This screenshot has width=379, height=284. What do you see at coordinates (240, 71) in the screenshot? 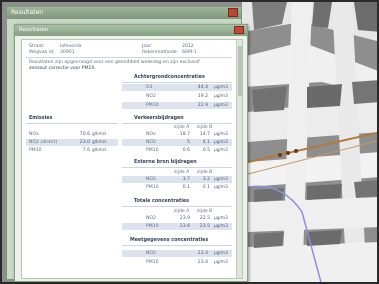
I see `scroll-thumb` at bounding box center [240, 71].